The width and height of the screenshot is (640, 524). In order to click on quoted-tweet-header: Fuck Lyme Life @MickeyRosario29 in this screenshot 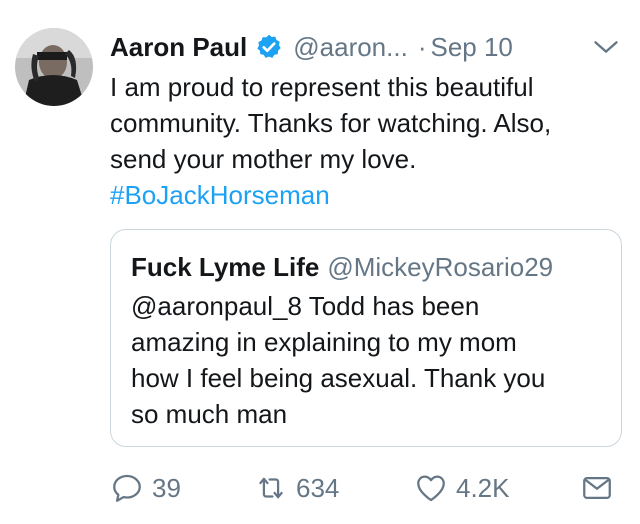, I will do `click(342, 267)`.